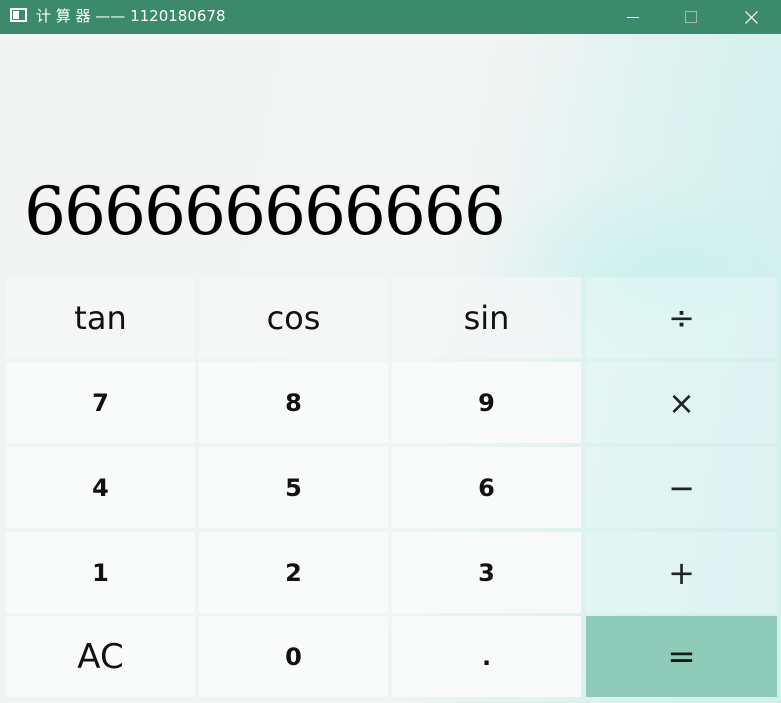 Image resolution: width=781 pixels, height=703 pixels. I want to click on minimize-icon, so click(633, 17).